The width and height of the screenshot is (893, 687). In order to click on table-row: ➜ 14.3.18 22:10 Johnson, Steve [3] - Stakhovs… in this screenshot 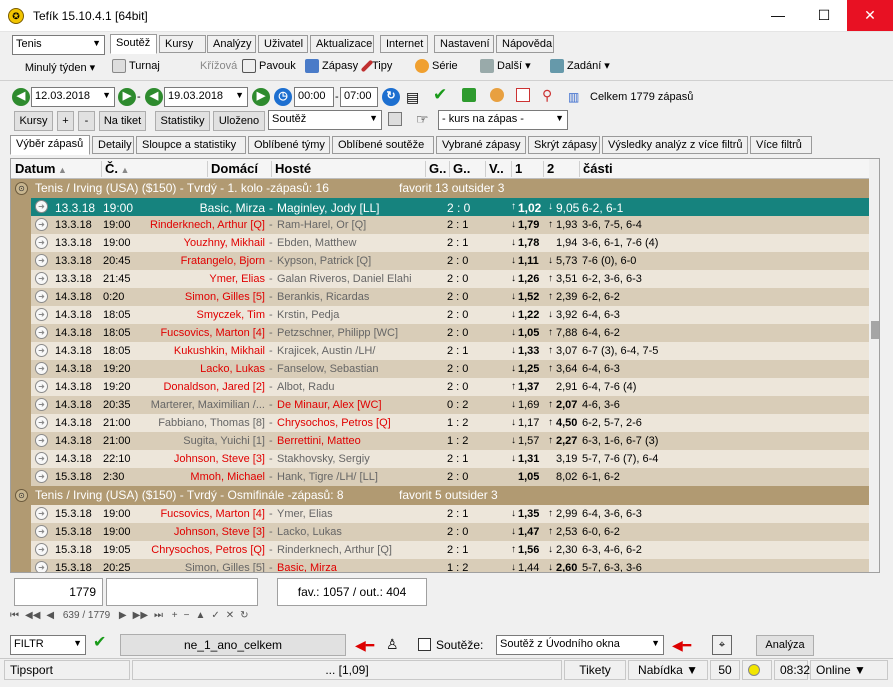, I will do `click(440, 459)`.